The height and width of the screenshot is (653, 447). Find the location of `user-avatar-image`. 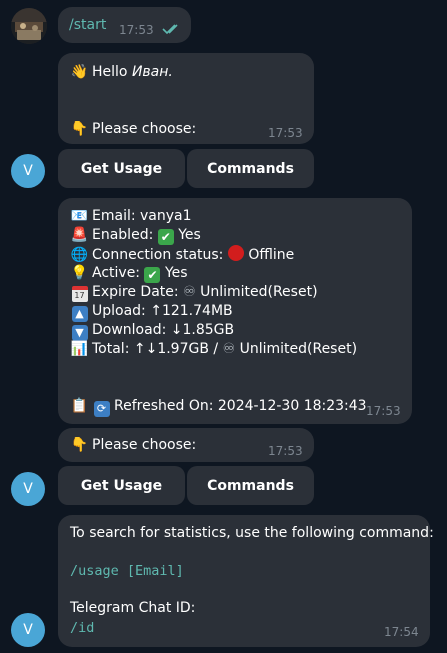

user-avatar-image is located at coordinates (29, 26).